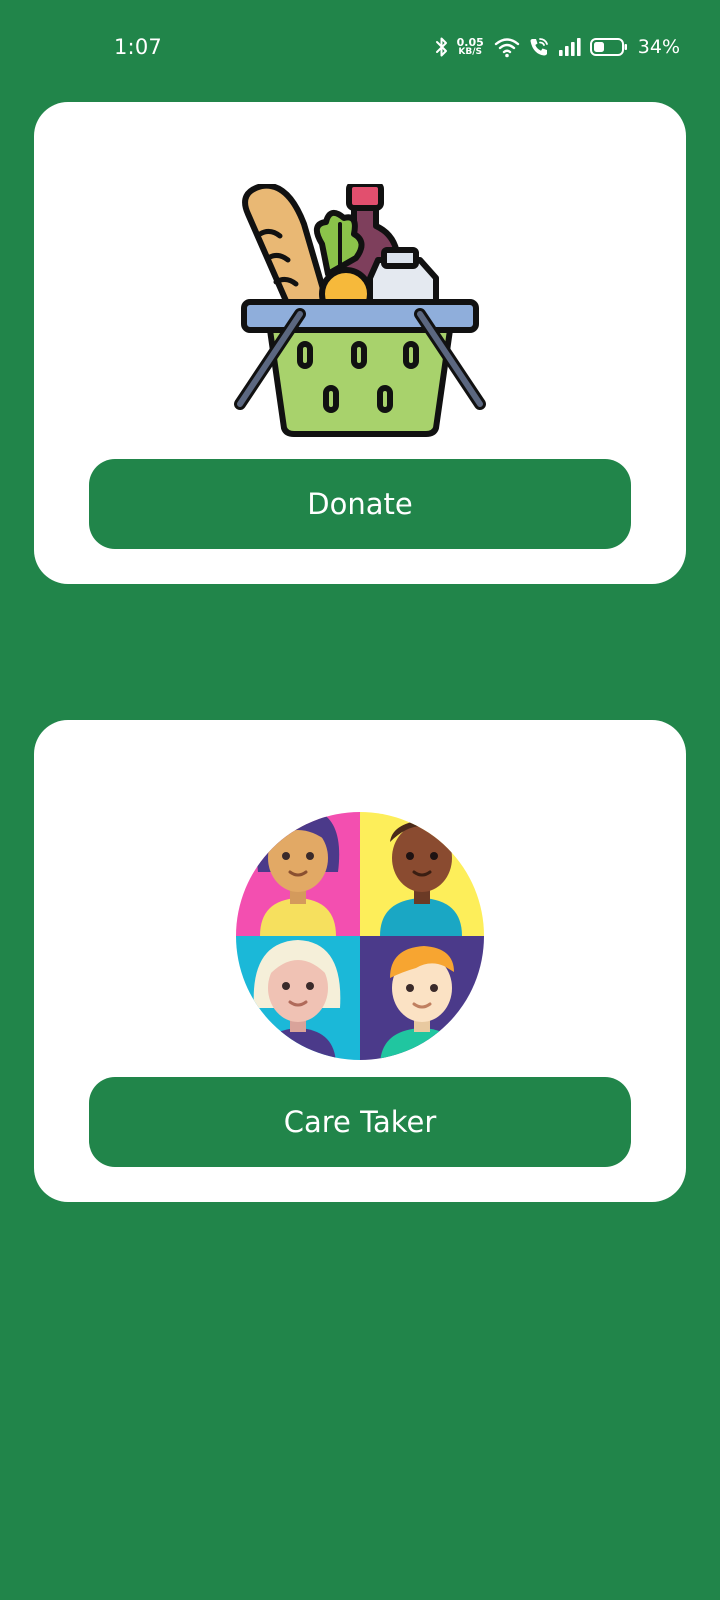  Describe the element at coordinates (470, 52) in the screenshot. I see `network-speed-unit: KB/S` at that location.